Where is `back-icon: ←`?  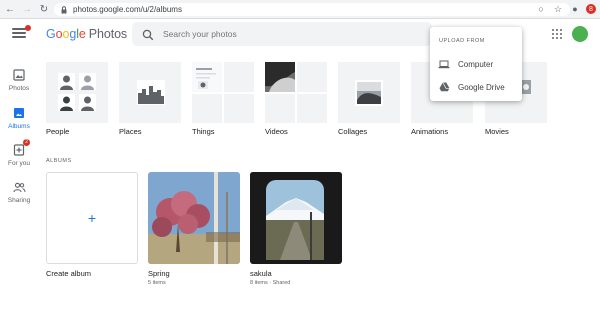
back-icon: ← is located at coordinates (10, 9).